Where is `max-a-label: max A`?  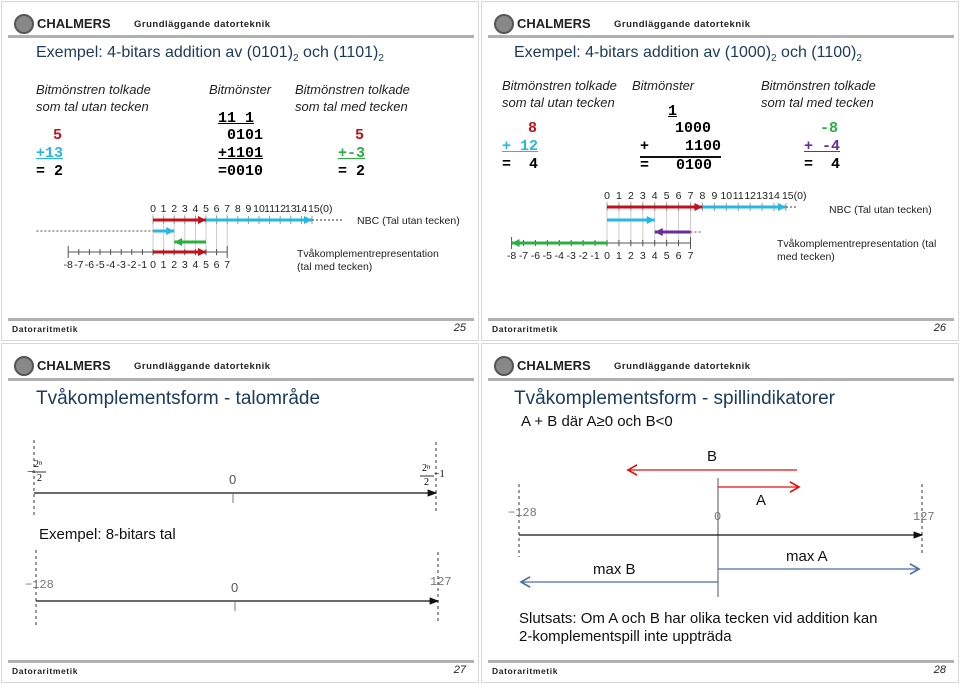
max-a-label: max A is located at coordinates (807, 556).